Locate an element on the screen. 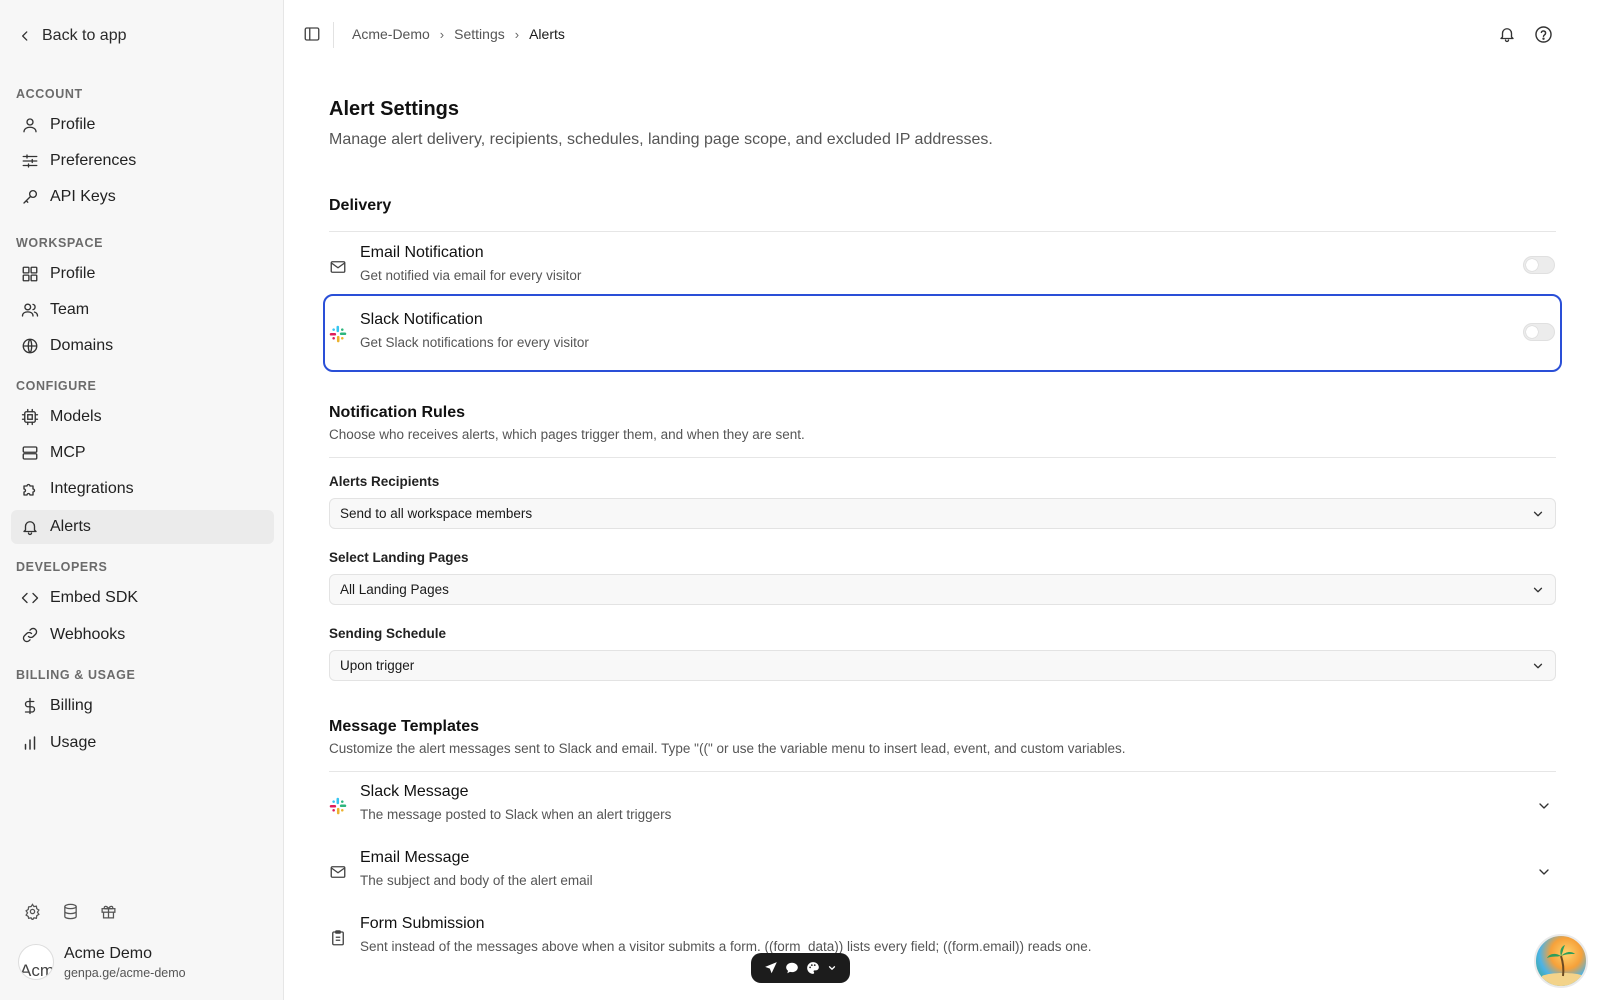  comment-icon is located at coordinates (792, 968).